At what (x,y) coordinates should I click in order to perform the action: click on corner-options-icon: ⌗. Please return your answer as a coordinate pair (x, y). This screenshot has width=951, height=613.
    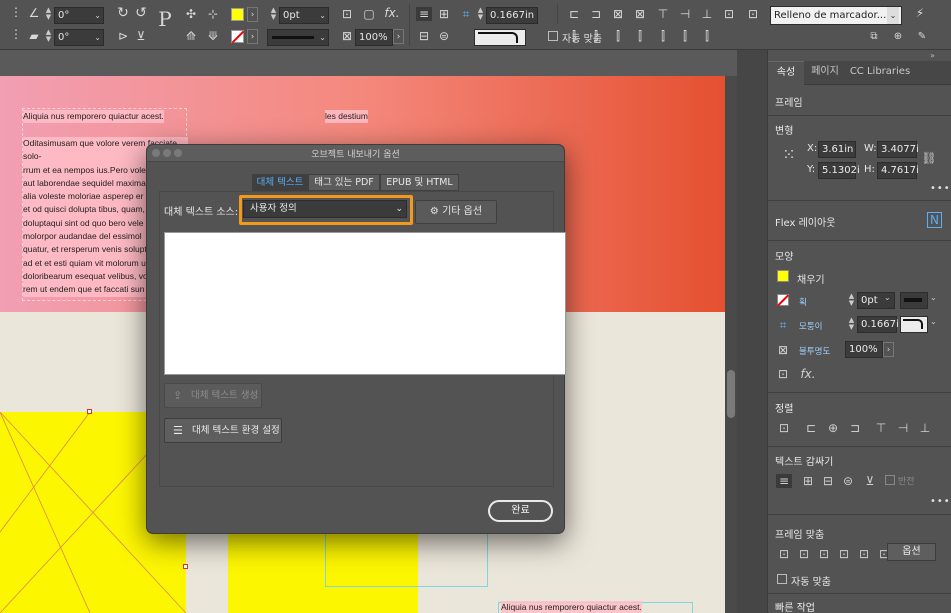
    Looking at the image, I should click on (783, 325).